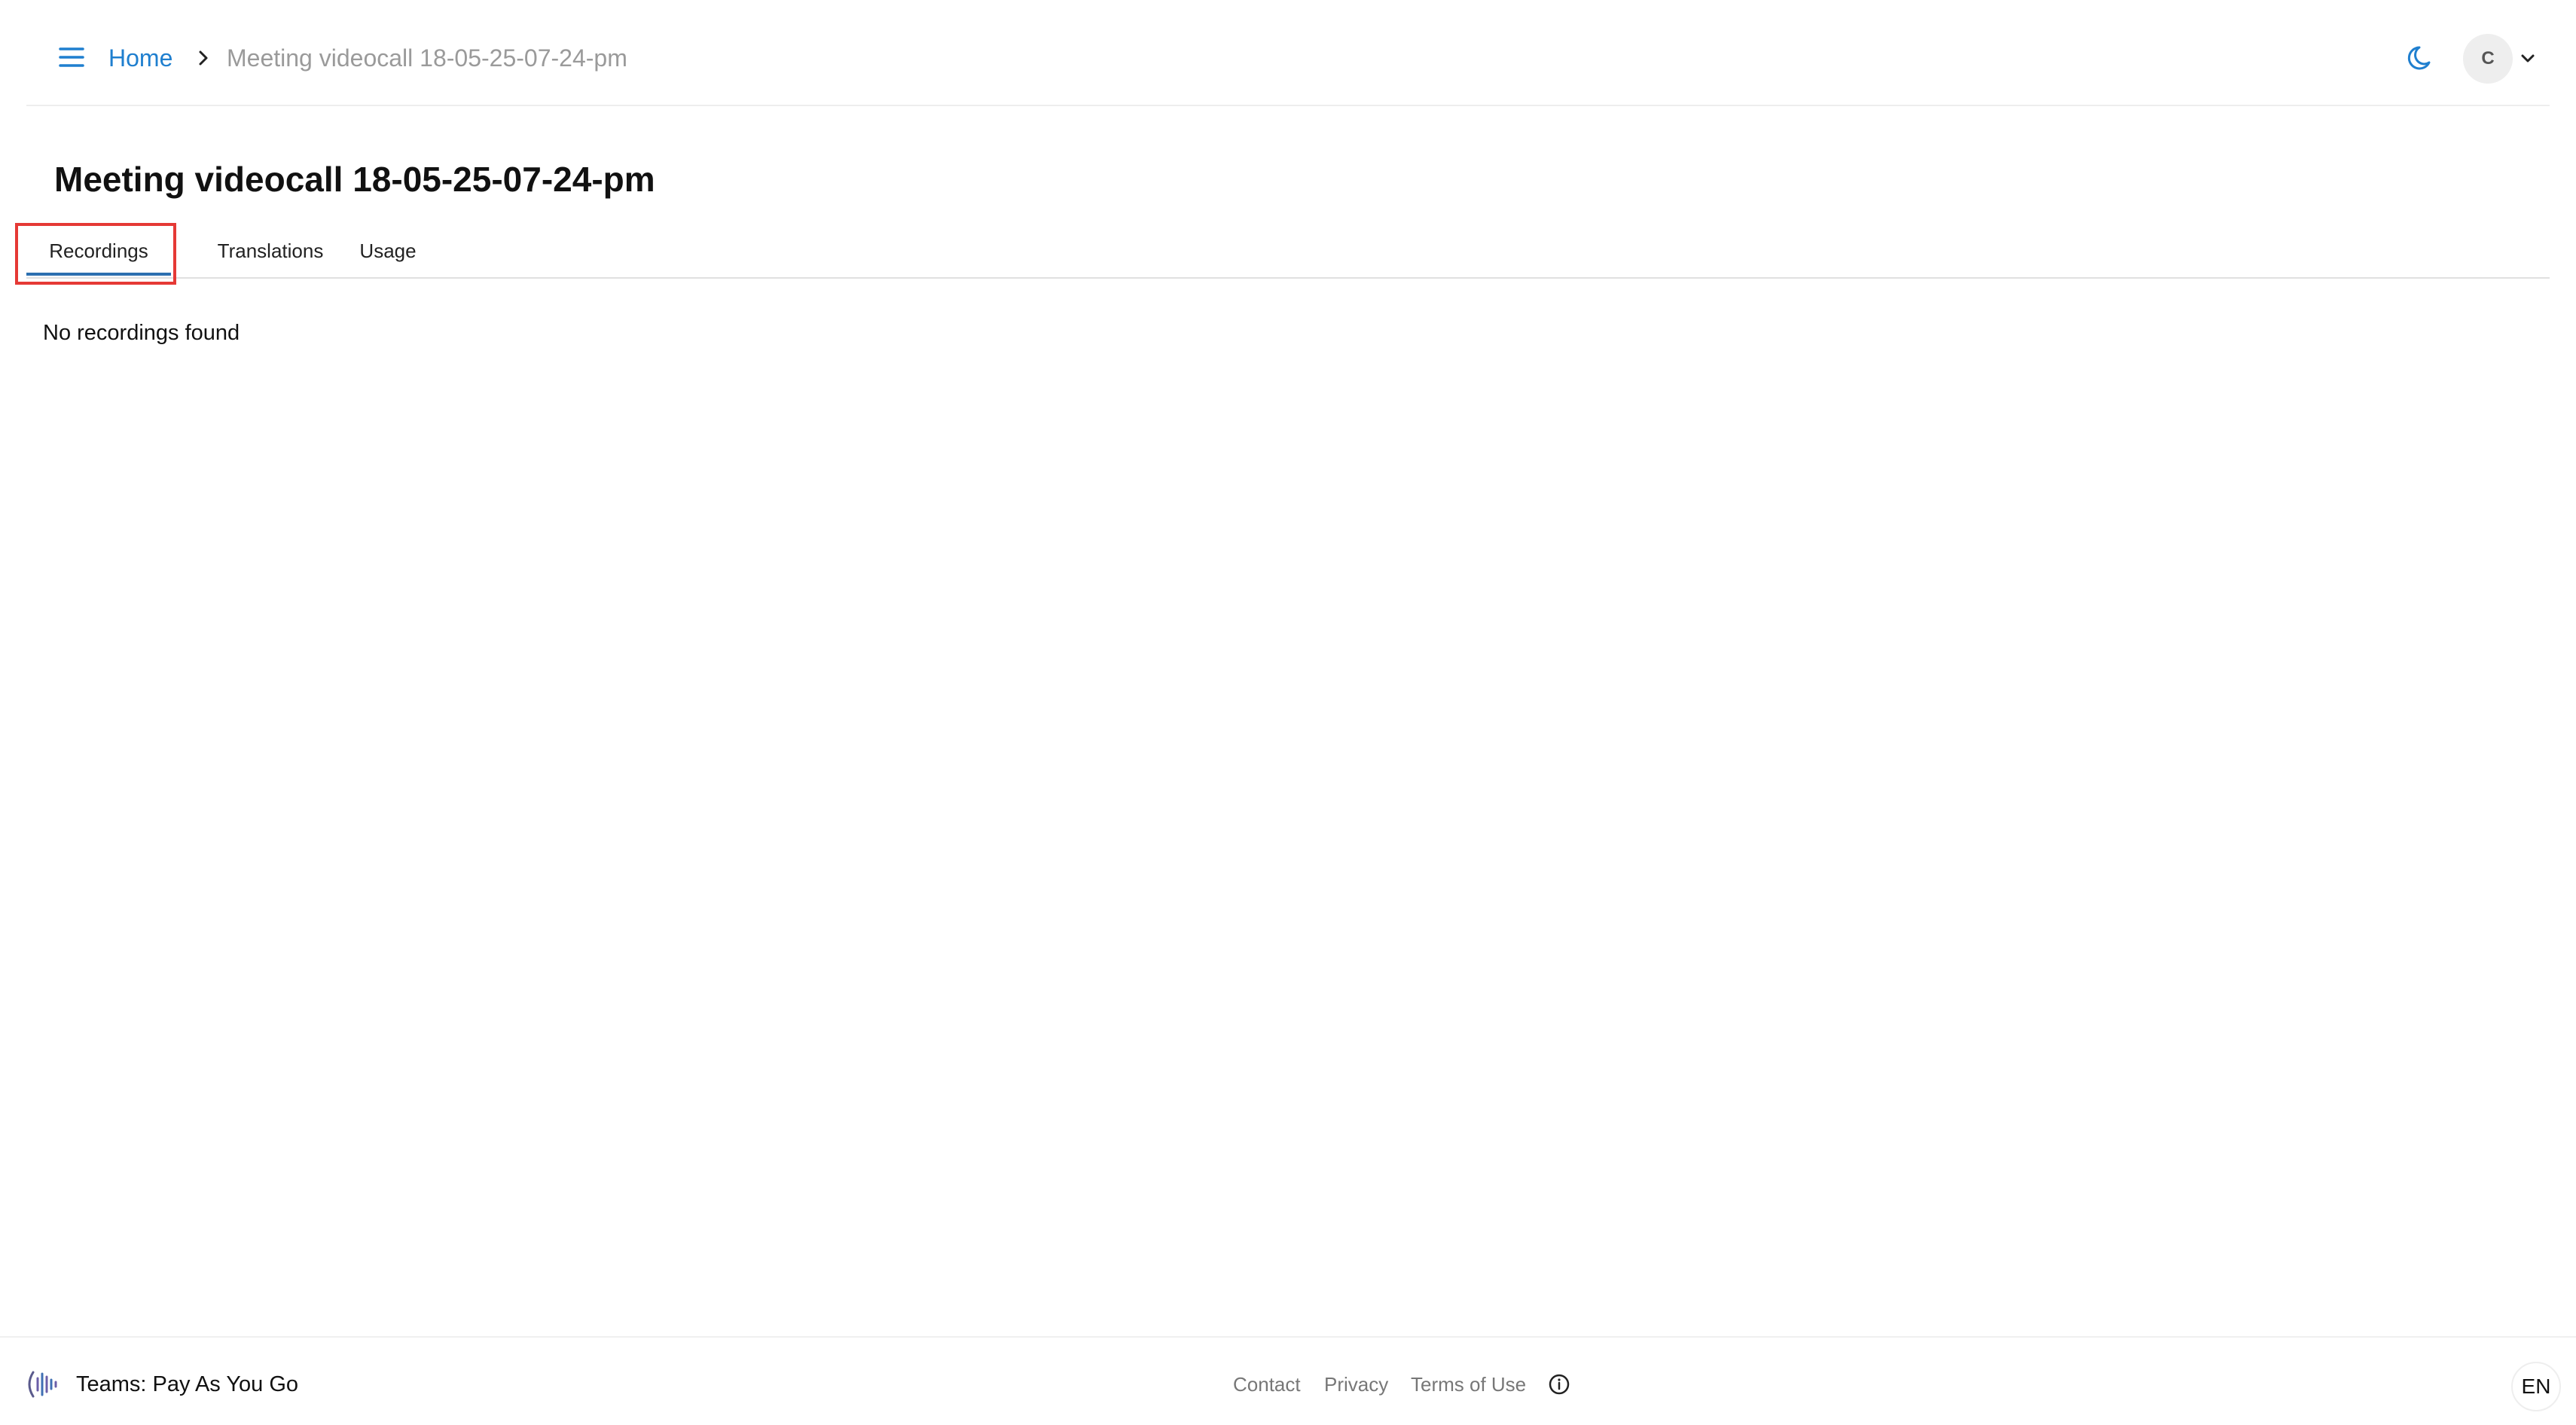 Image resolution: width=2576 pixels, height=1425 pixels. What do you see at coordinates (355, 180) in the screenshot?
I see `page-title: Meeting videocall 18-05-25-07-24-pm` at bounding box center [355, 180].